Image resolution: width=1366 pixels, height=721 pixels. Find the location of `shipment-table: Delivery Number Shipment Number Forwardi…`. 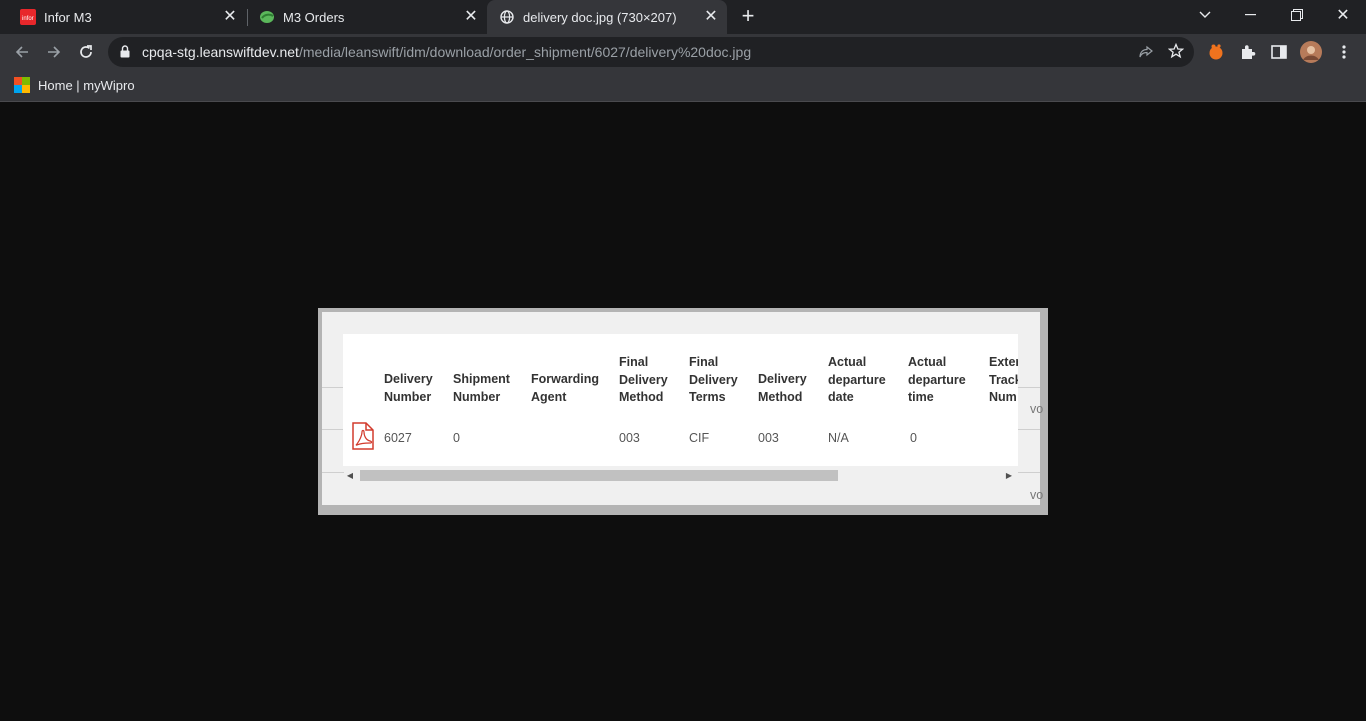

shipment-table: Delivery Number Shipment Number Forwardi… is located at coordinates (680, 400).